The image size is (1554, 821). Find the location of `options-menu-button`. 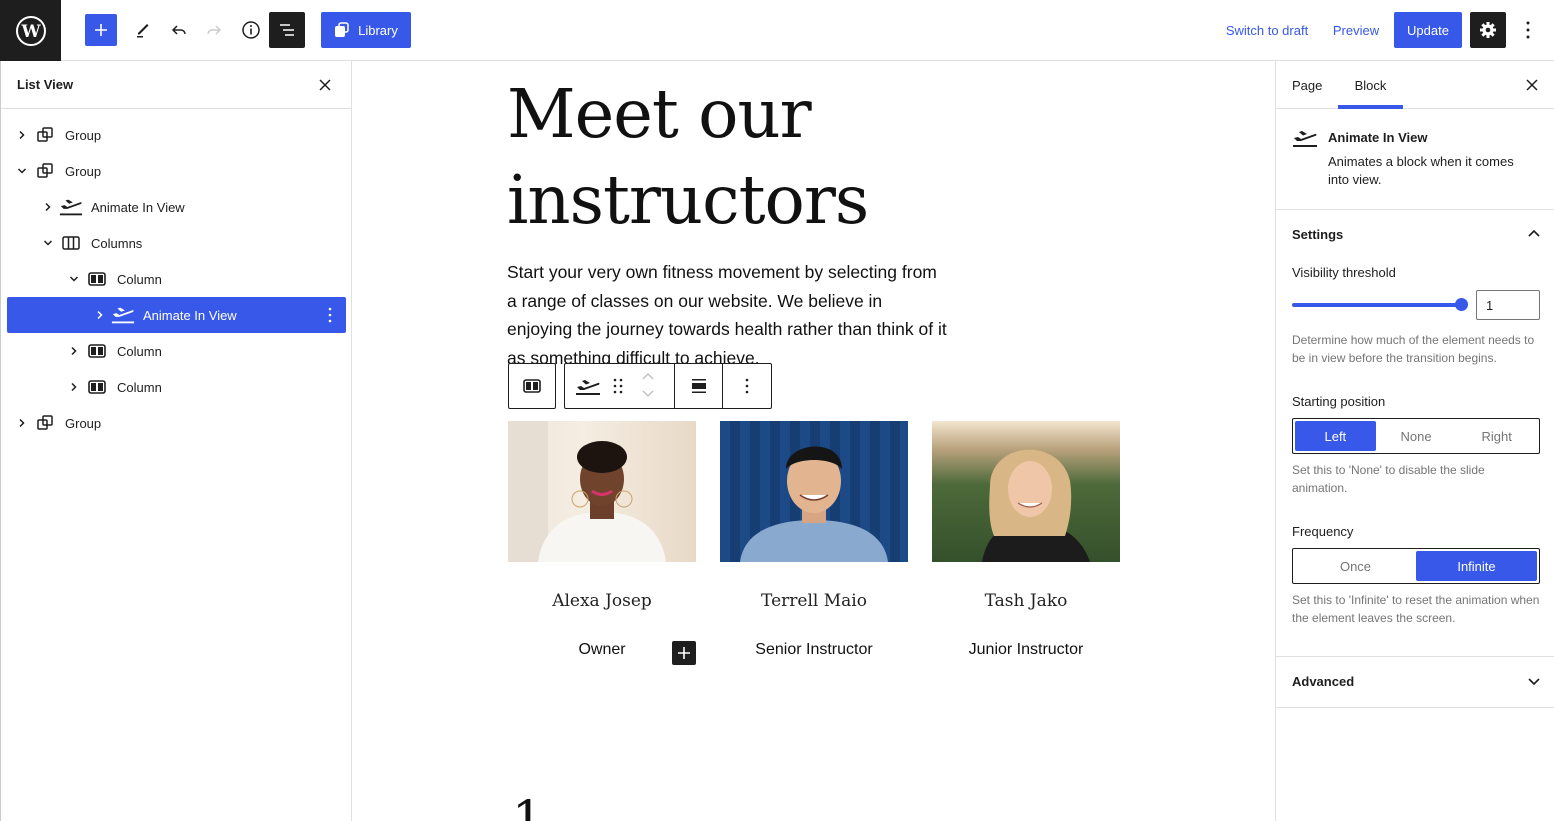

options-menu-button is located at coordinates (1528, 30).